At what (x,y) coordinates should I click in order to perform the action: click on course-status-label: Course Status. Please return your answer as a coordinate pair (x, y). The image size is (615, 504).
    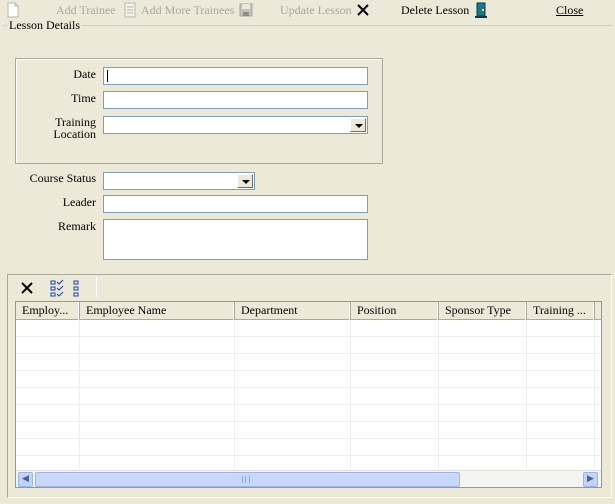
    Looking at the image, I should click on (62, 178).